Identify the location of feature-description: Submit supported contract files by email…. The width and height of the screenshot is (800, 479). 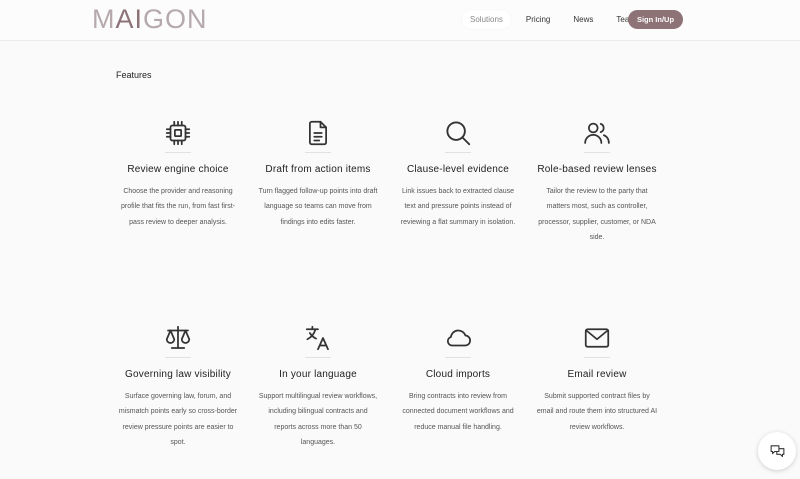
(597, 412).